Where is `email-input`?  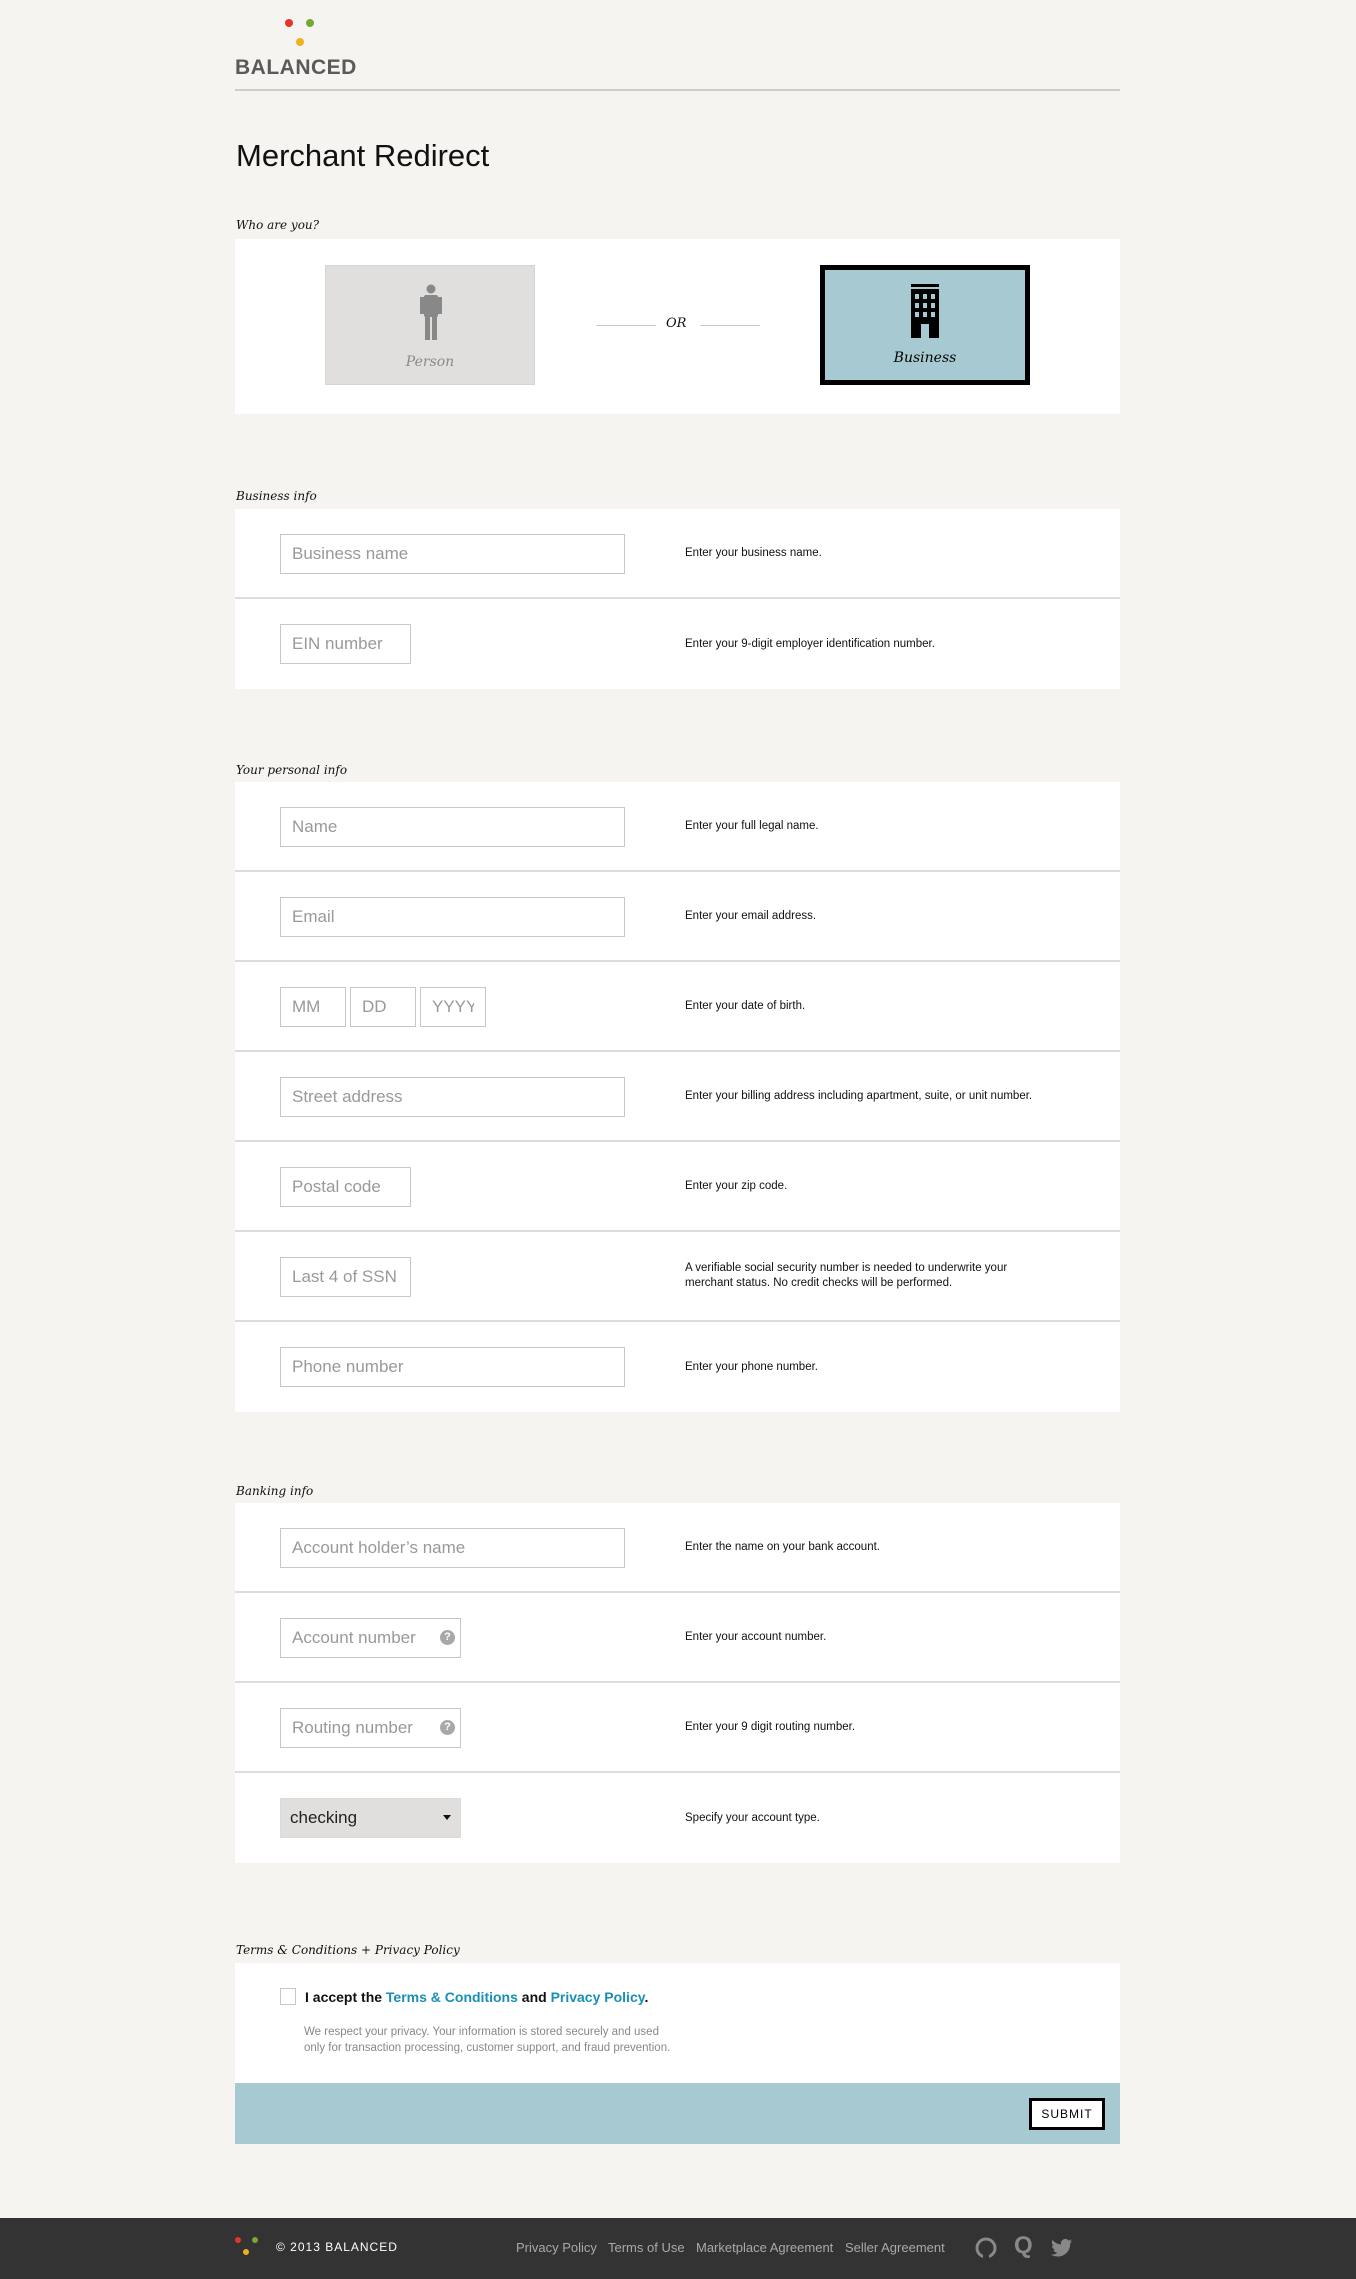 email-input is located at coordinates (452, 917).